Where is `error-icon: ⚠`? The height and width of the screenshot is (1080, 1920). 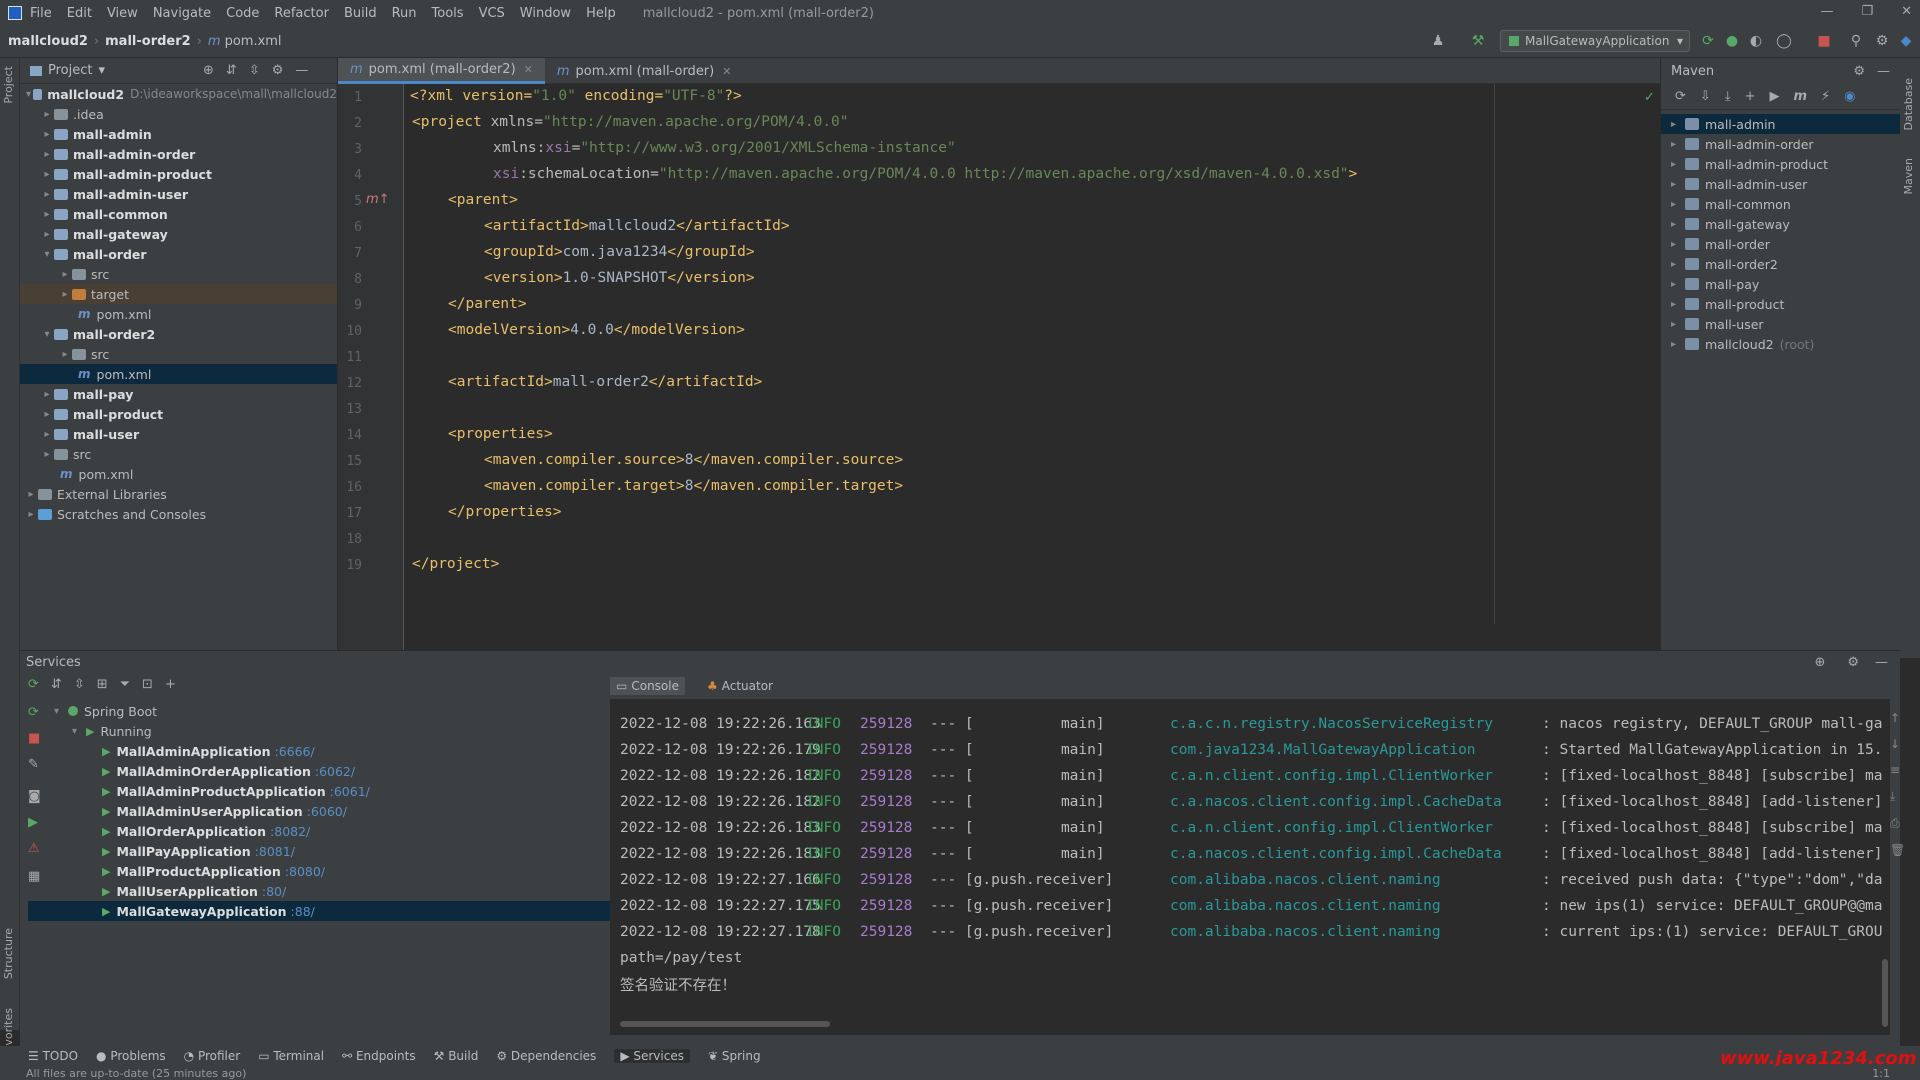
error-icon: ⚠ is located at coordinates (34, 848).